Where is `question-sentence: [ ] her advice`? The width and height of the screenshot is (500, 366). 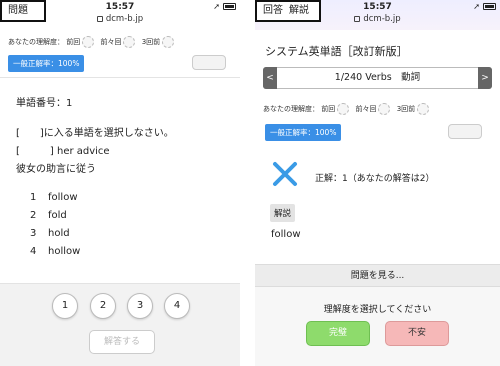 question-sentence: [ ] her advice is located at coordinates (63, 151).